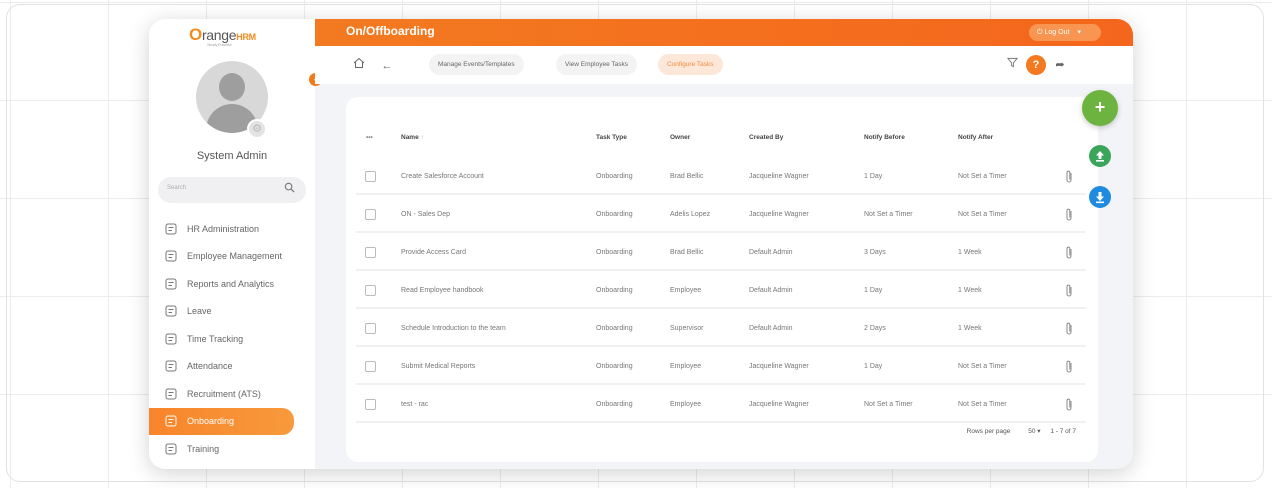  I want to click on sidebar-item-more: More, so click(232, 466).